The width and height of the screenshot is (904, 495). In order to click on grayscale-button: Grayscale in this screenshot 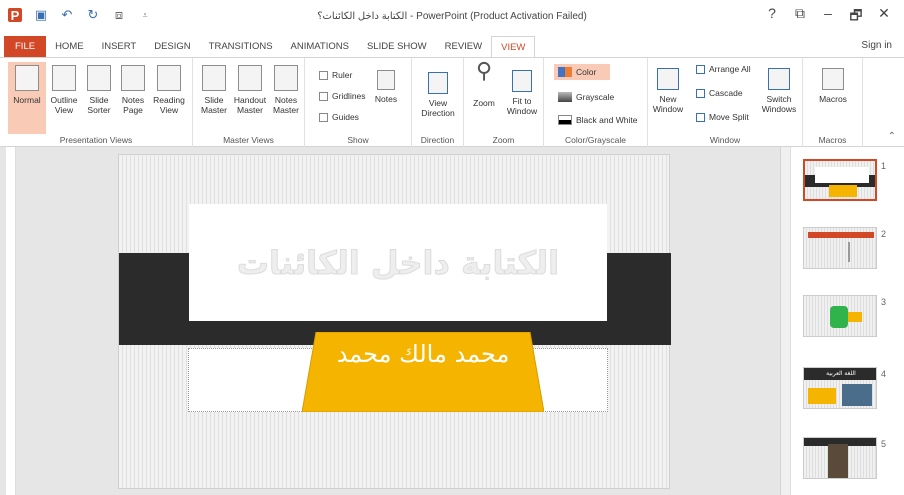, I will do `click(586, 97)`.